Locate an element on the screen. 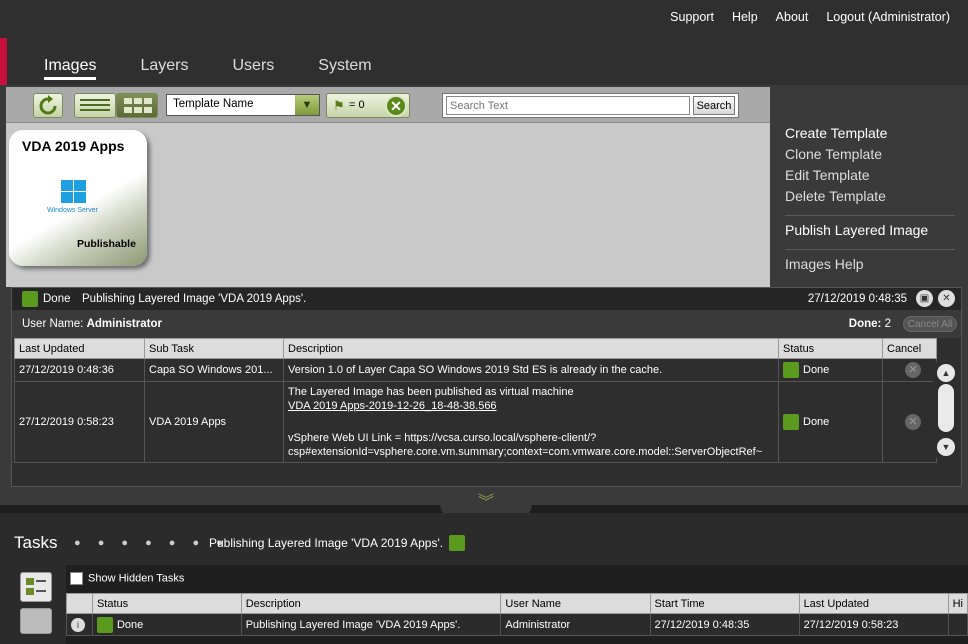  cell-info: i is located at coordinates (79, 624).